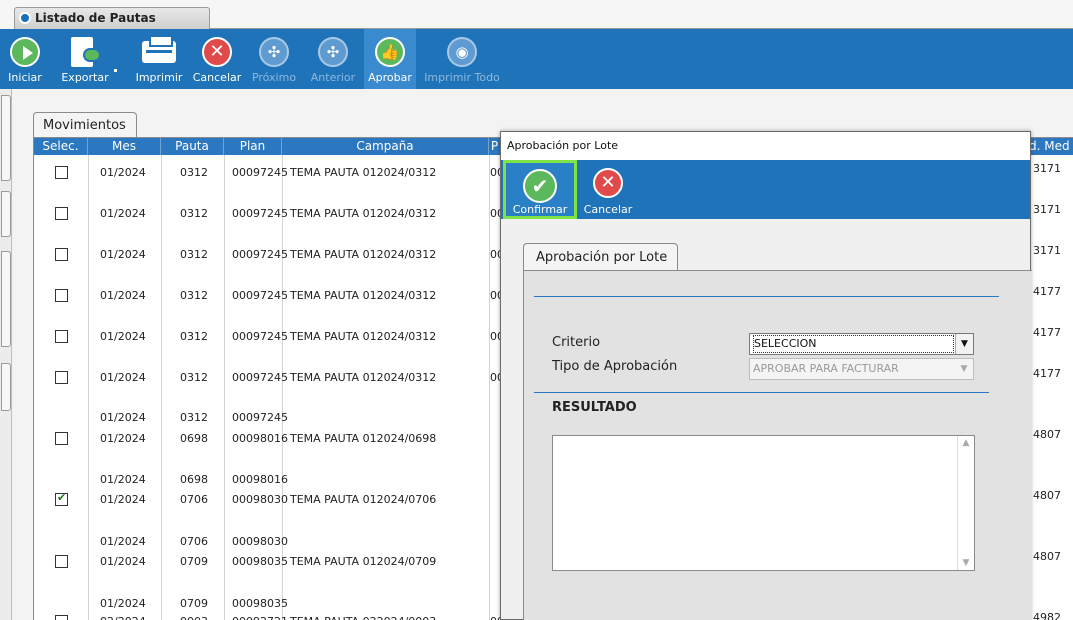  What do you see at coordinates (194, 617) in the screenshot?
I see `cell-pauta: 0003` at bounding box center [194, 617].